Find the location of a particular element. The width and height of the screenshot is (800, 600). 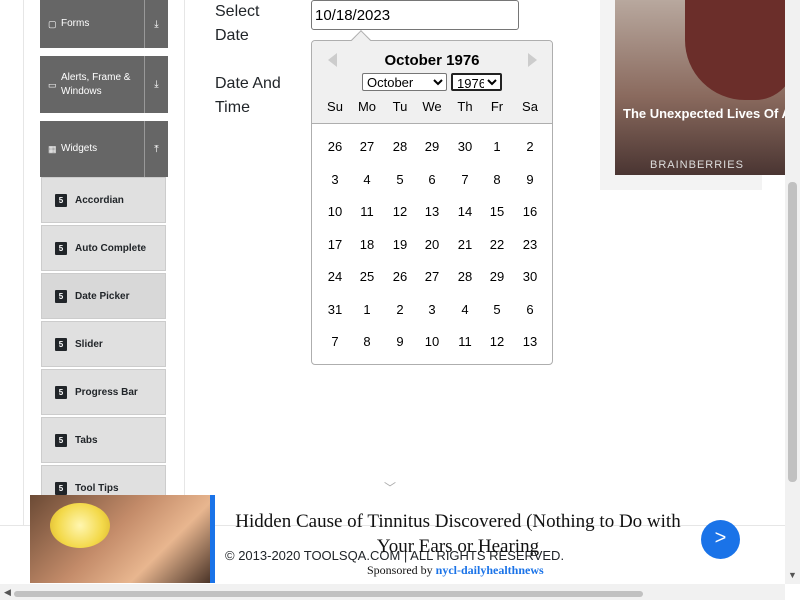

sidebar-group-alerts: ▭ Alerts, Frame & Windows ⤓ is located at coordinates (104, 84).